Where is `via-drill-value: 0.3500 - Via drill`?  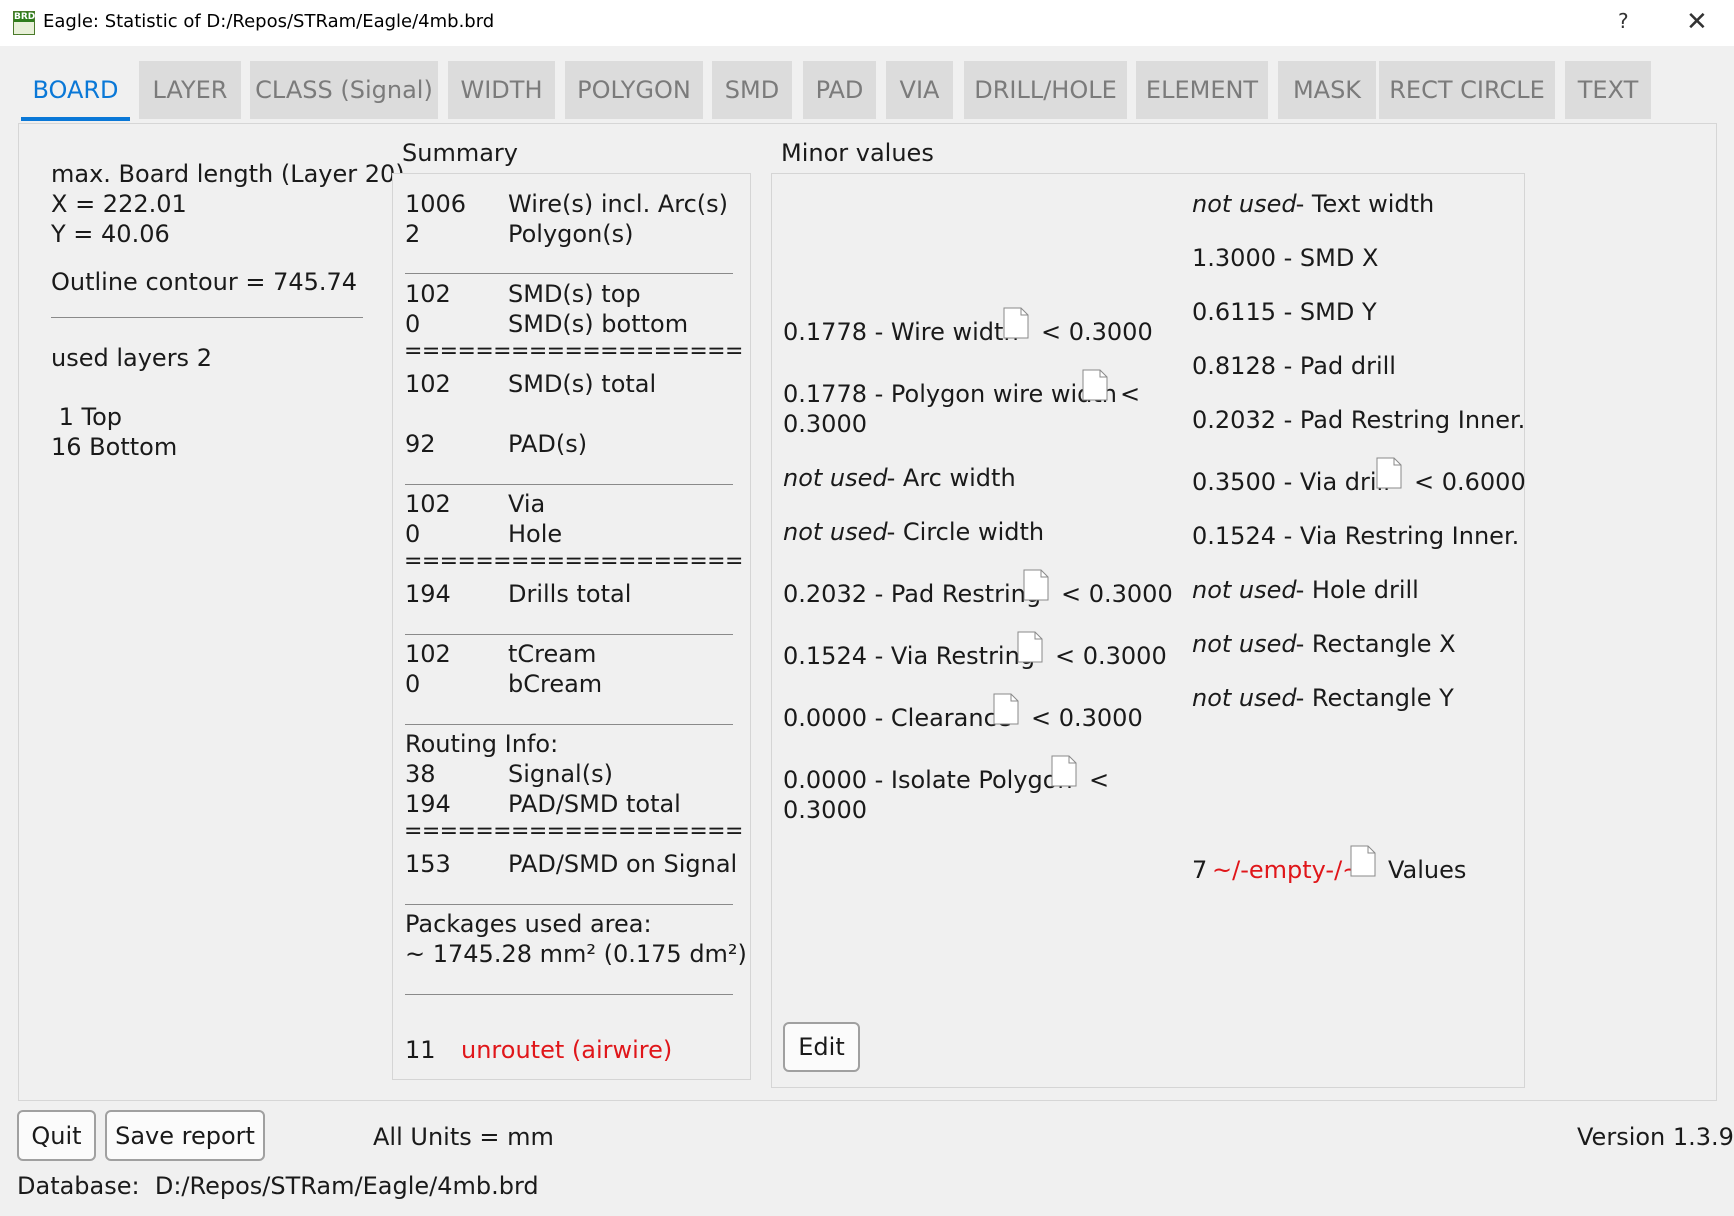
via-drill-value: 0.3500 - Via drill is located at coordinates (1291, 482).